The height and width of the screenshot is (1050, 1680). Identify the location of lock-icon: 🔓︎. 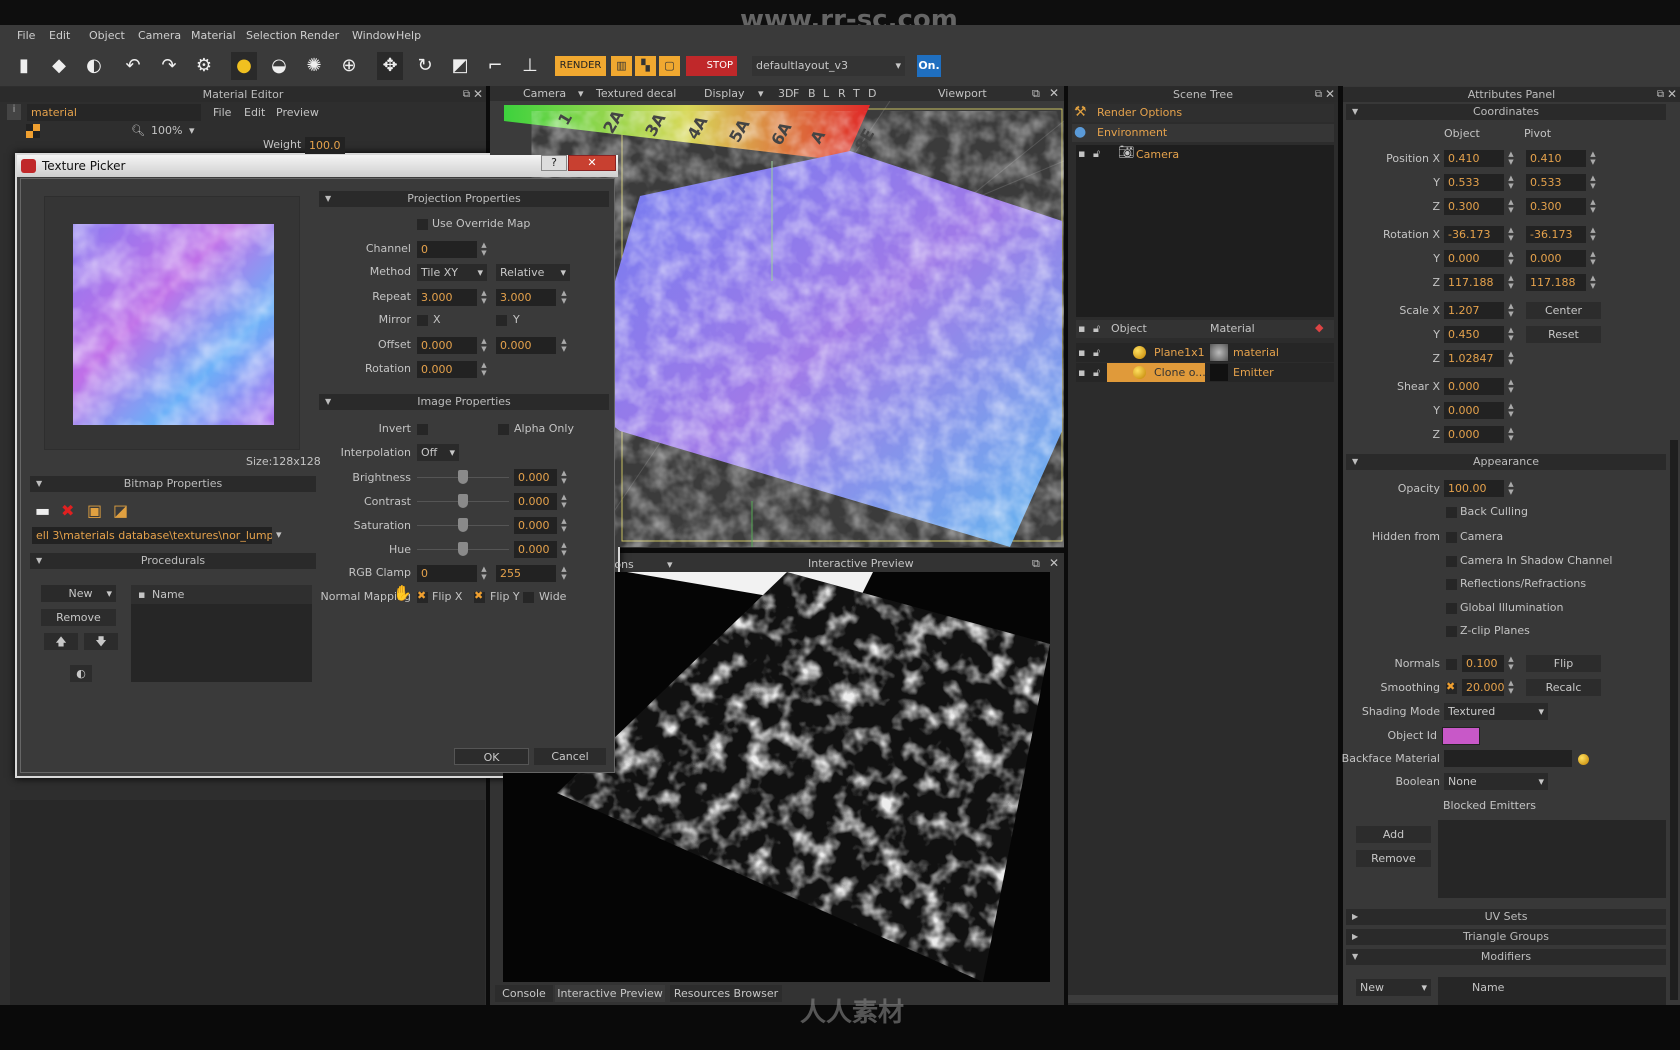
(1096, 154).